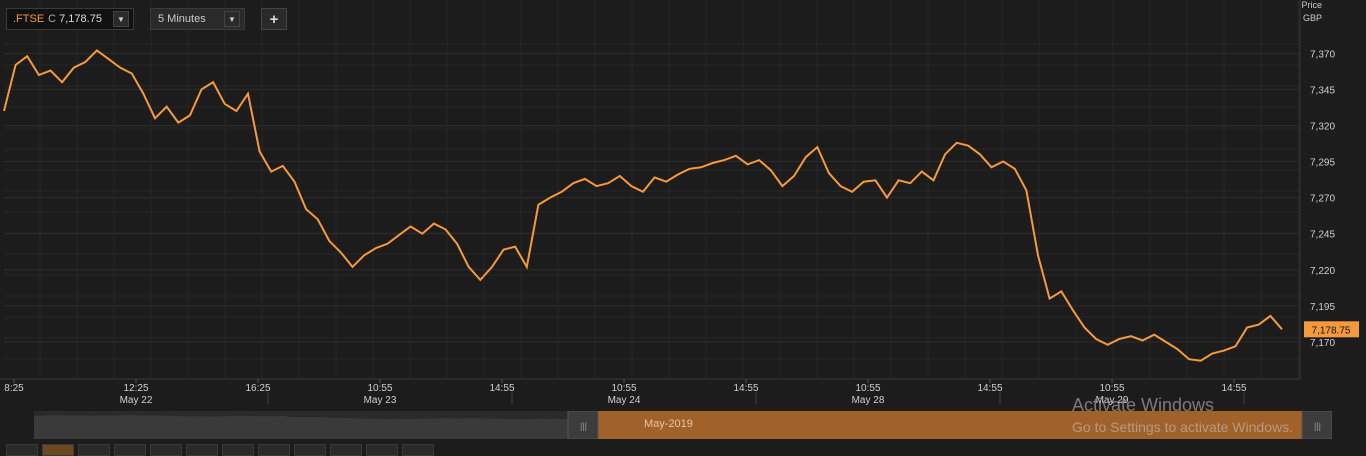 This screenshot has width=1366, height=456. Describe the element at coordinates (80, 19) in the screenshot. I see `last-value: 7,178.75` at that location.